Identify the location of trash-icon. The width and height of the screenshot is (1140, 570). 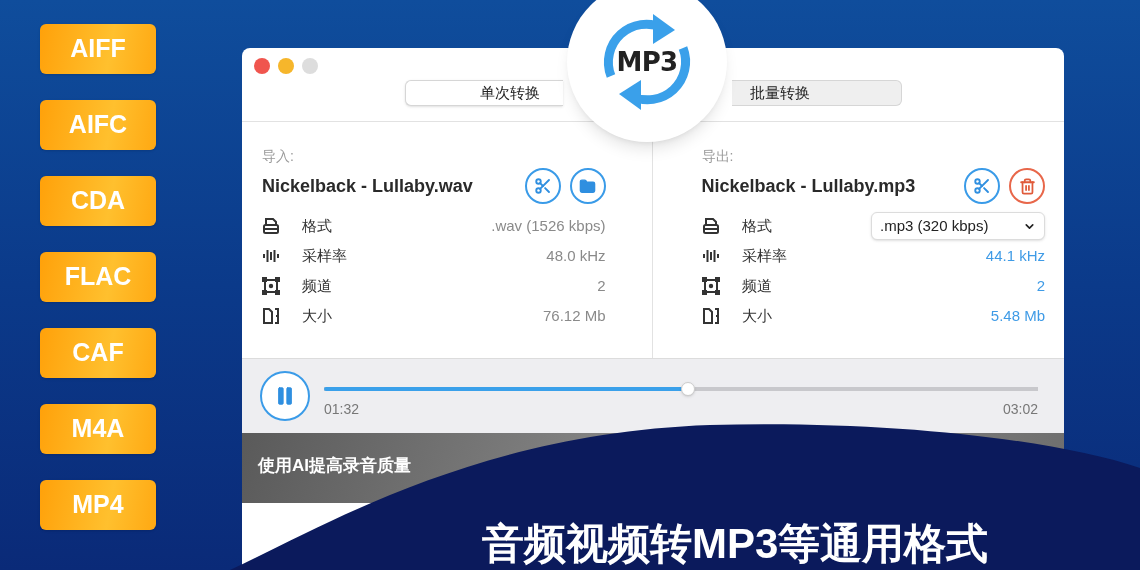
(1027, 186).